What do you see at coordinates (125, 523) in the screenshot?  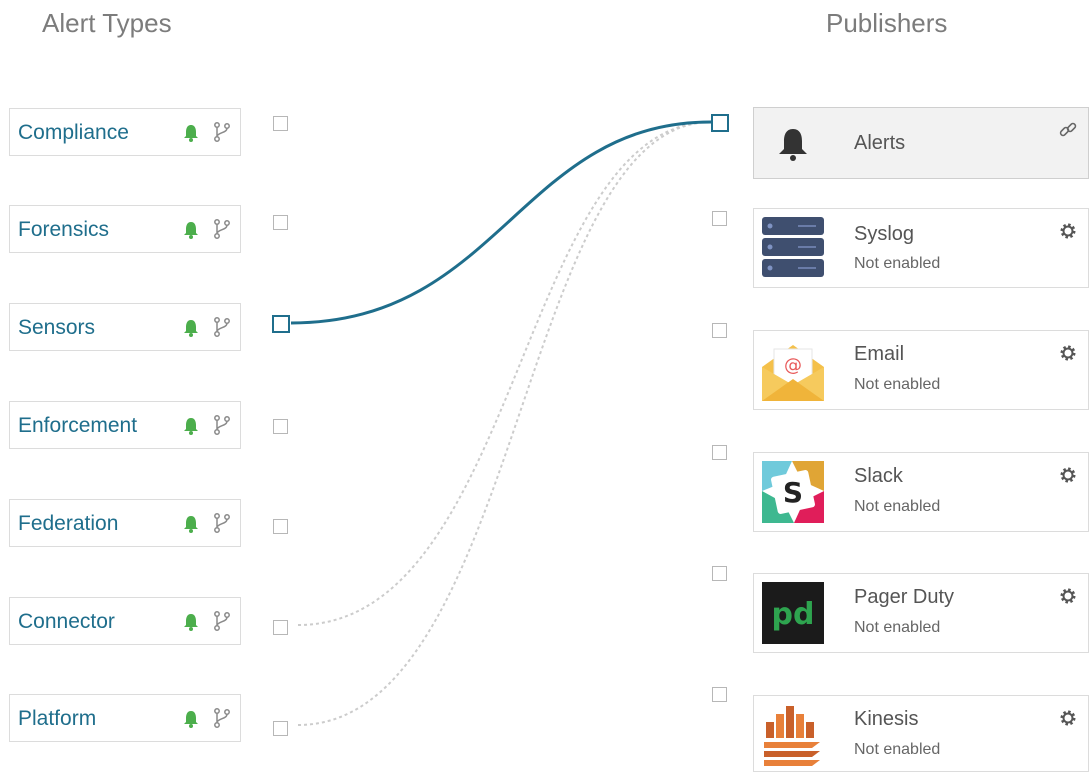 I see `alert-type-federation: Federation` at bounding box center [125, 523].